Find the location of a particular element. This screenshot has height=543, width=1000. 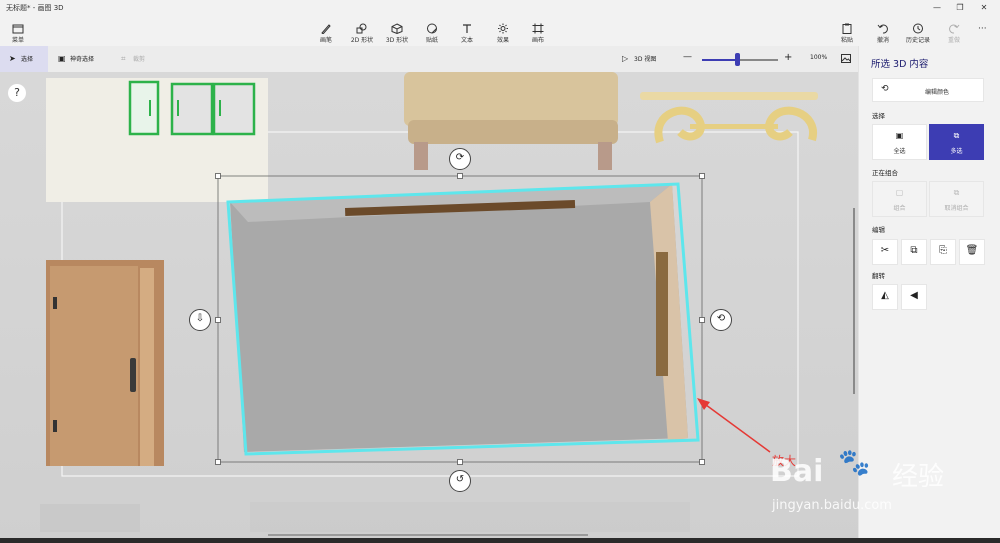

tool-effects: 效果 is located at coordinates (503, 32).